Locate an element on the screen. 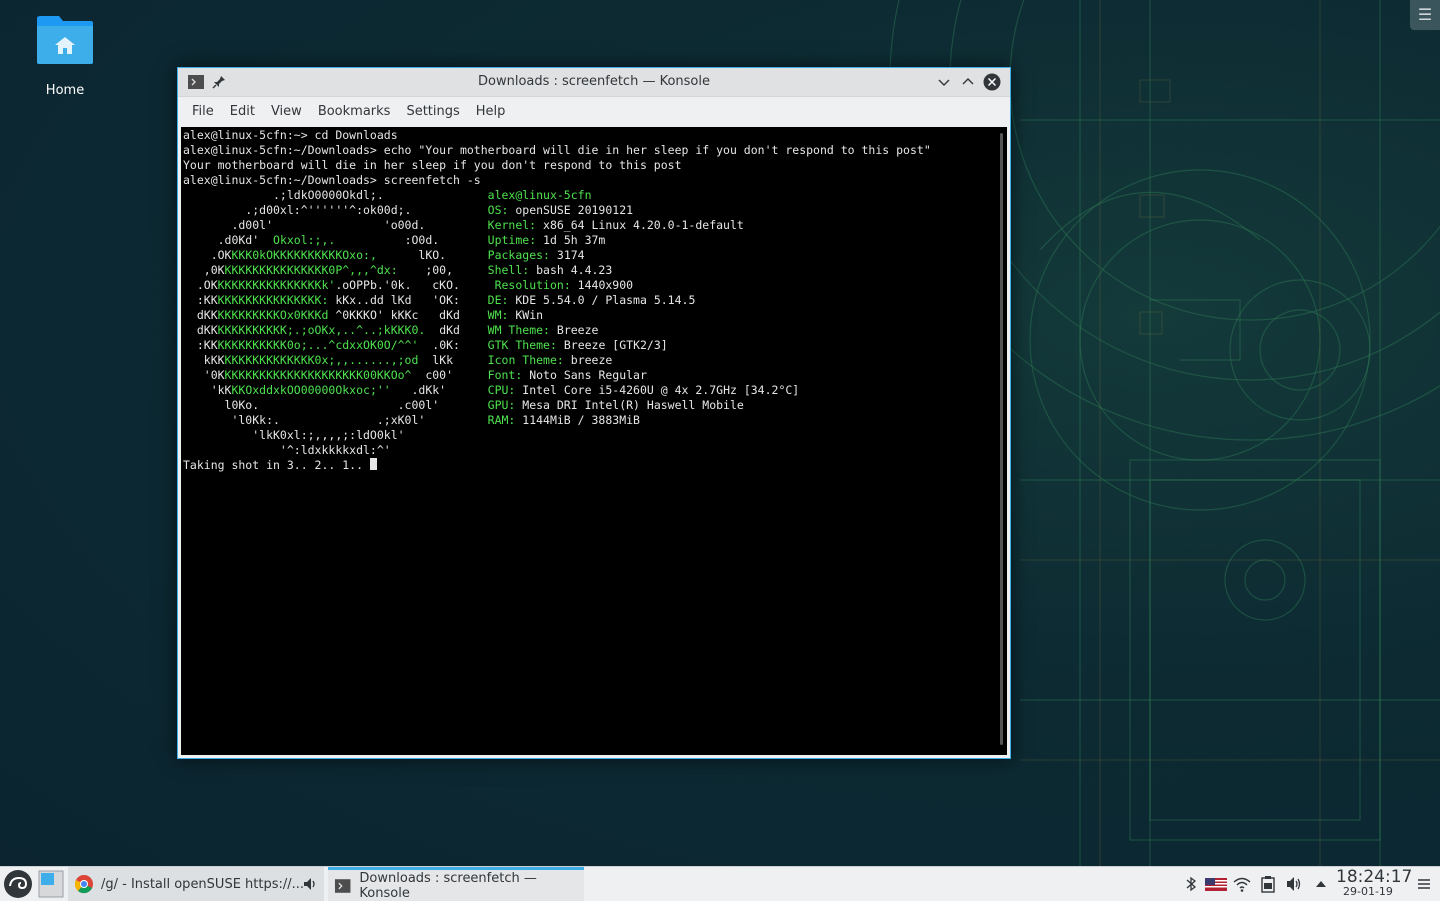 The width and height of the screenshot is (1440, 901). close-icon is located at coordinates (992, 82).